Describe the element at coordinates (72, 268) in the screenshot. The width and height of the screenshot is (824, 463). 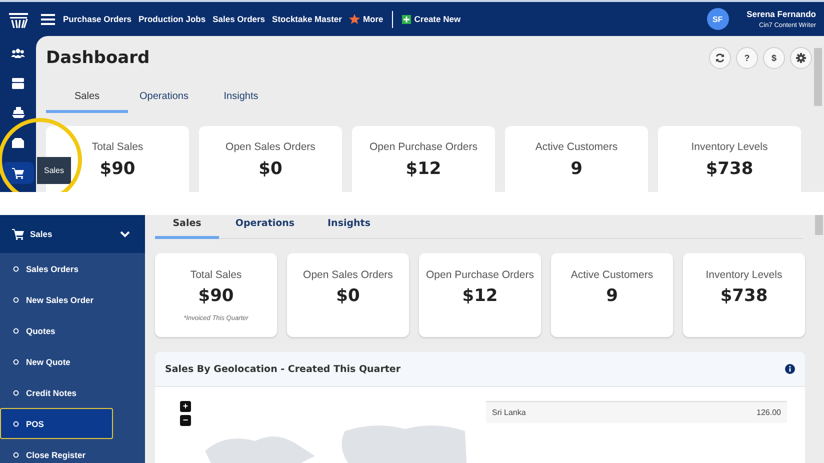
I see `menu-item: Sales Orders` at that location.